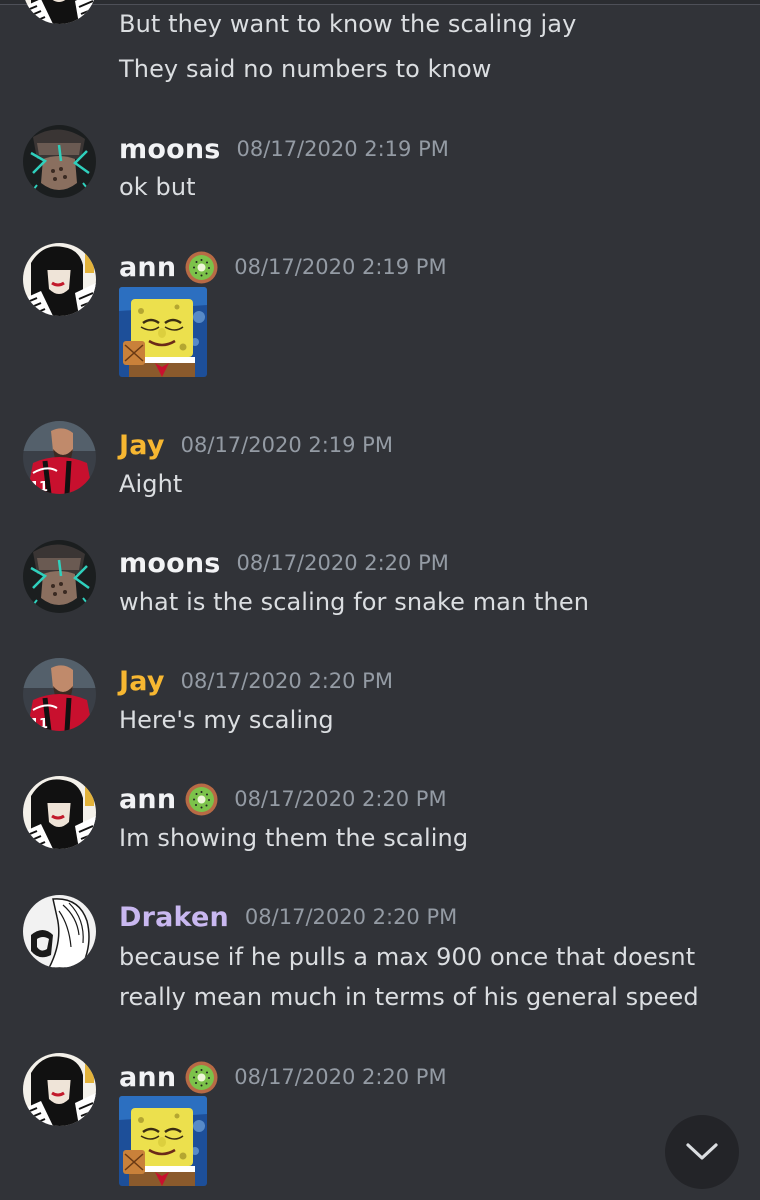  I want to click on message-header: moons 08/17/2020 2:19 PM, so click(284, 149).